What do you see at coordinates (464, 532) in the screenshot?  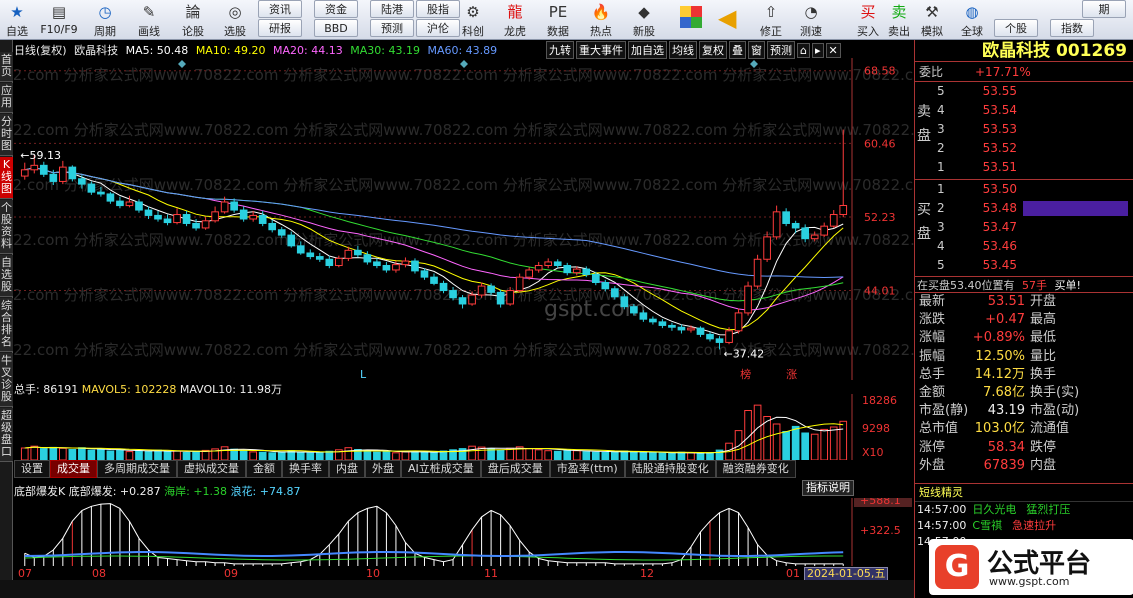 I see `indicator-svg: +588.1 +322.5` at bounding box center [464, 532].